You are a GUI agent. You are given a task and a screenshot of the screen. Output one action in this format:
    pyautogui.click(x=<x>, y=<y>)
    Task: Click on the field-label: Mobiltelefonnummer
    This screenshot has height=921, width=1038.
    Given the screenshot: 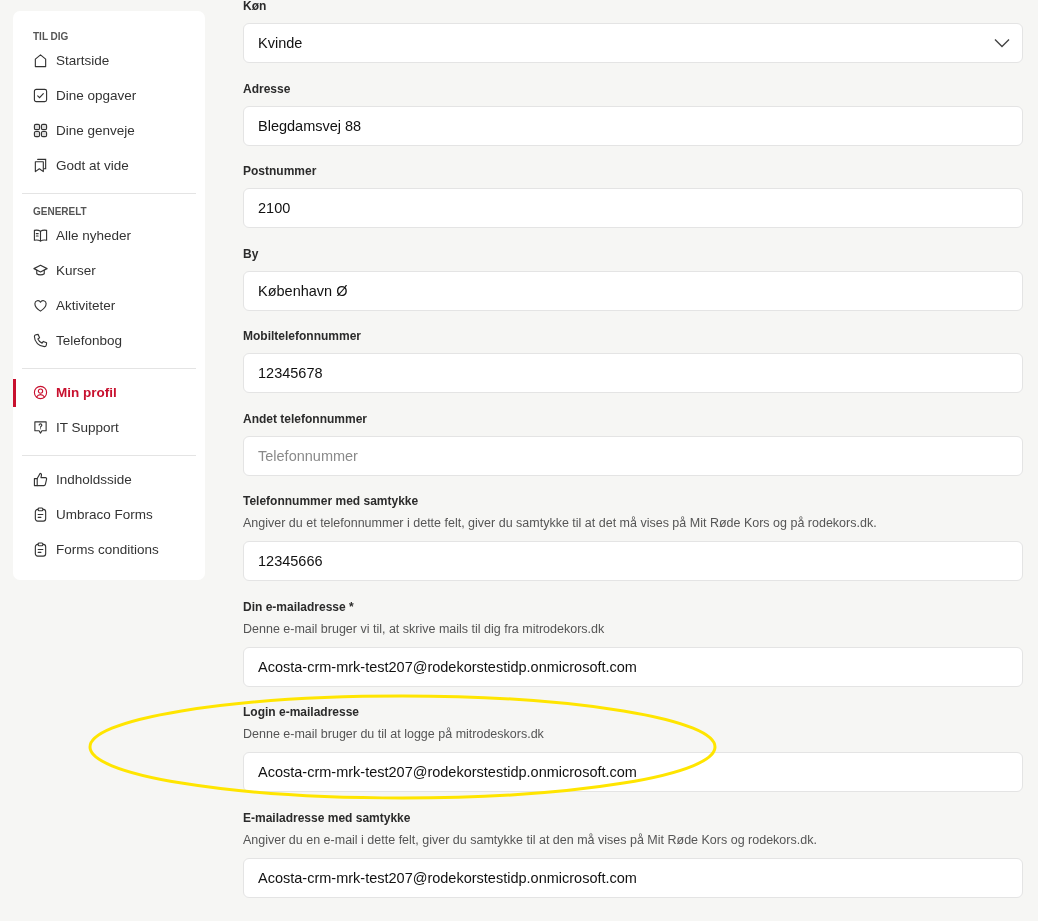 What is the action you would take?
    pyautogui.click(x=302, y=336)
    